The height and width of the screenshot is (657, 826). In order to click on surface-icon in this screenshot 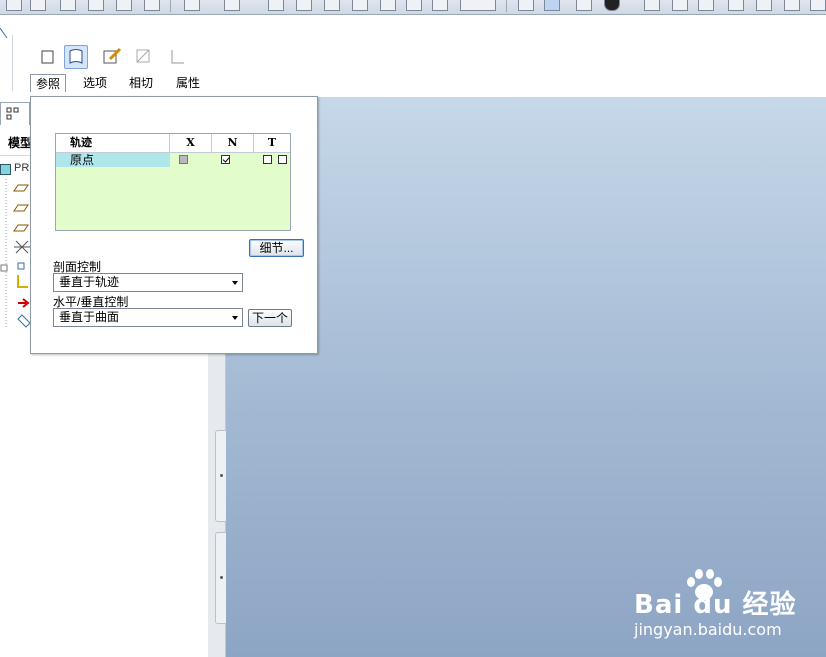, I will do `click(76, 56)`.